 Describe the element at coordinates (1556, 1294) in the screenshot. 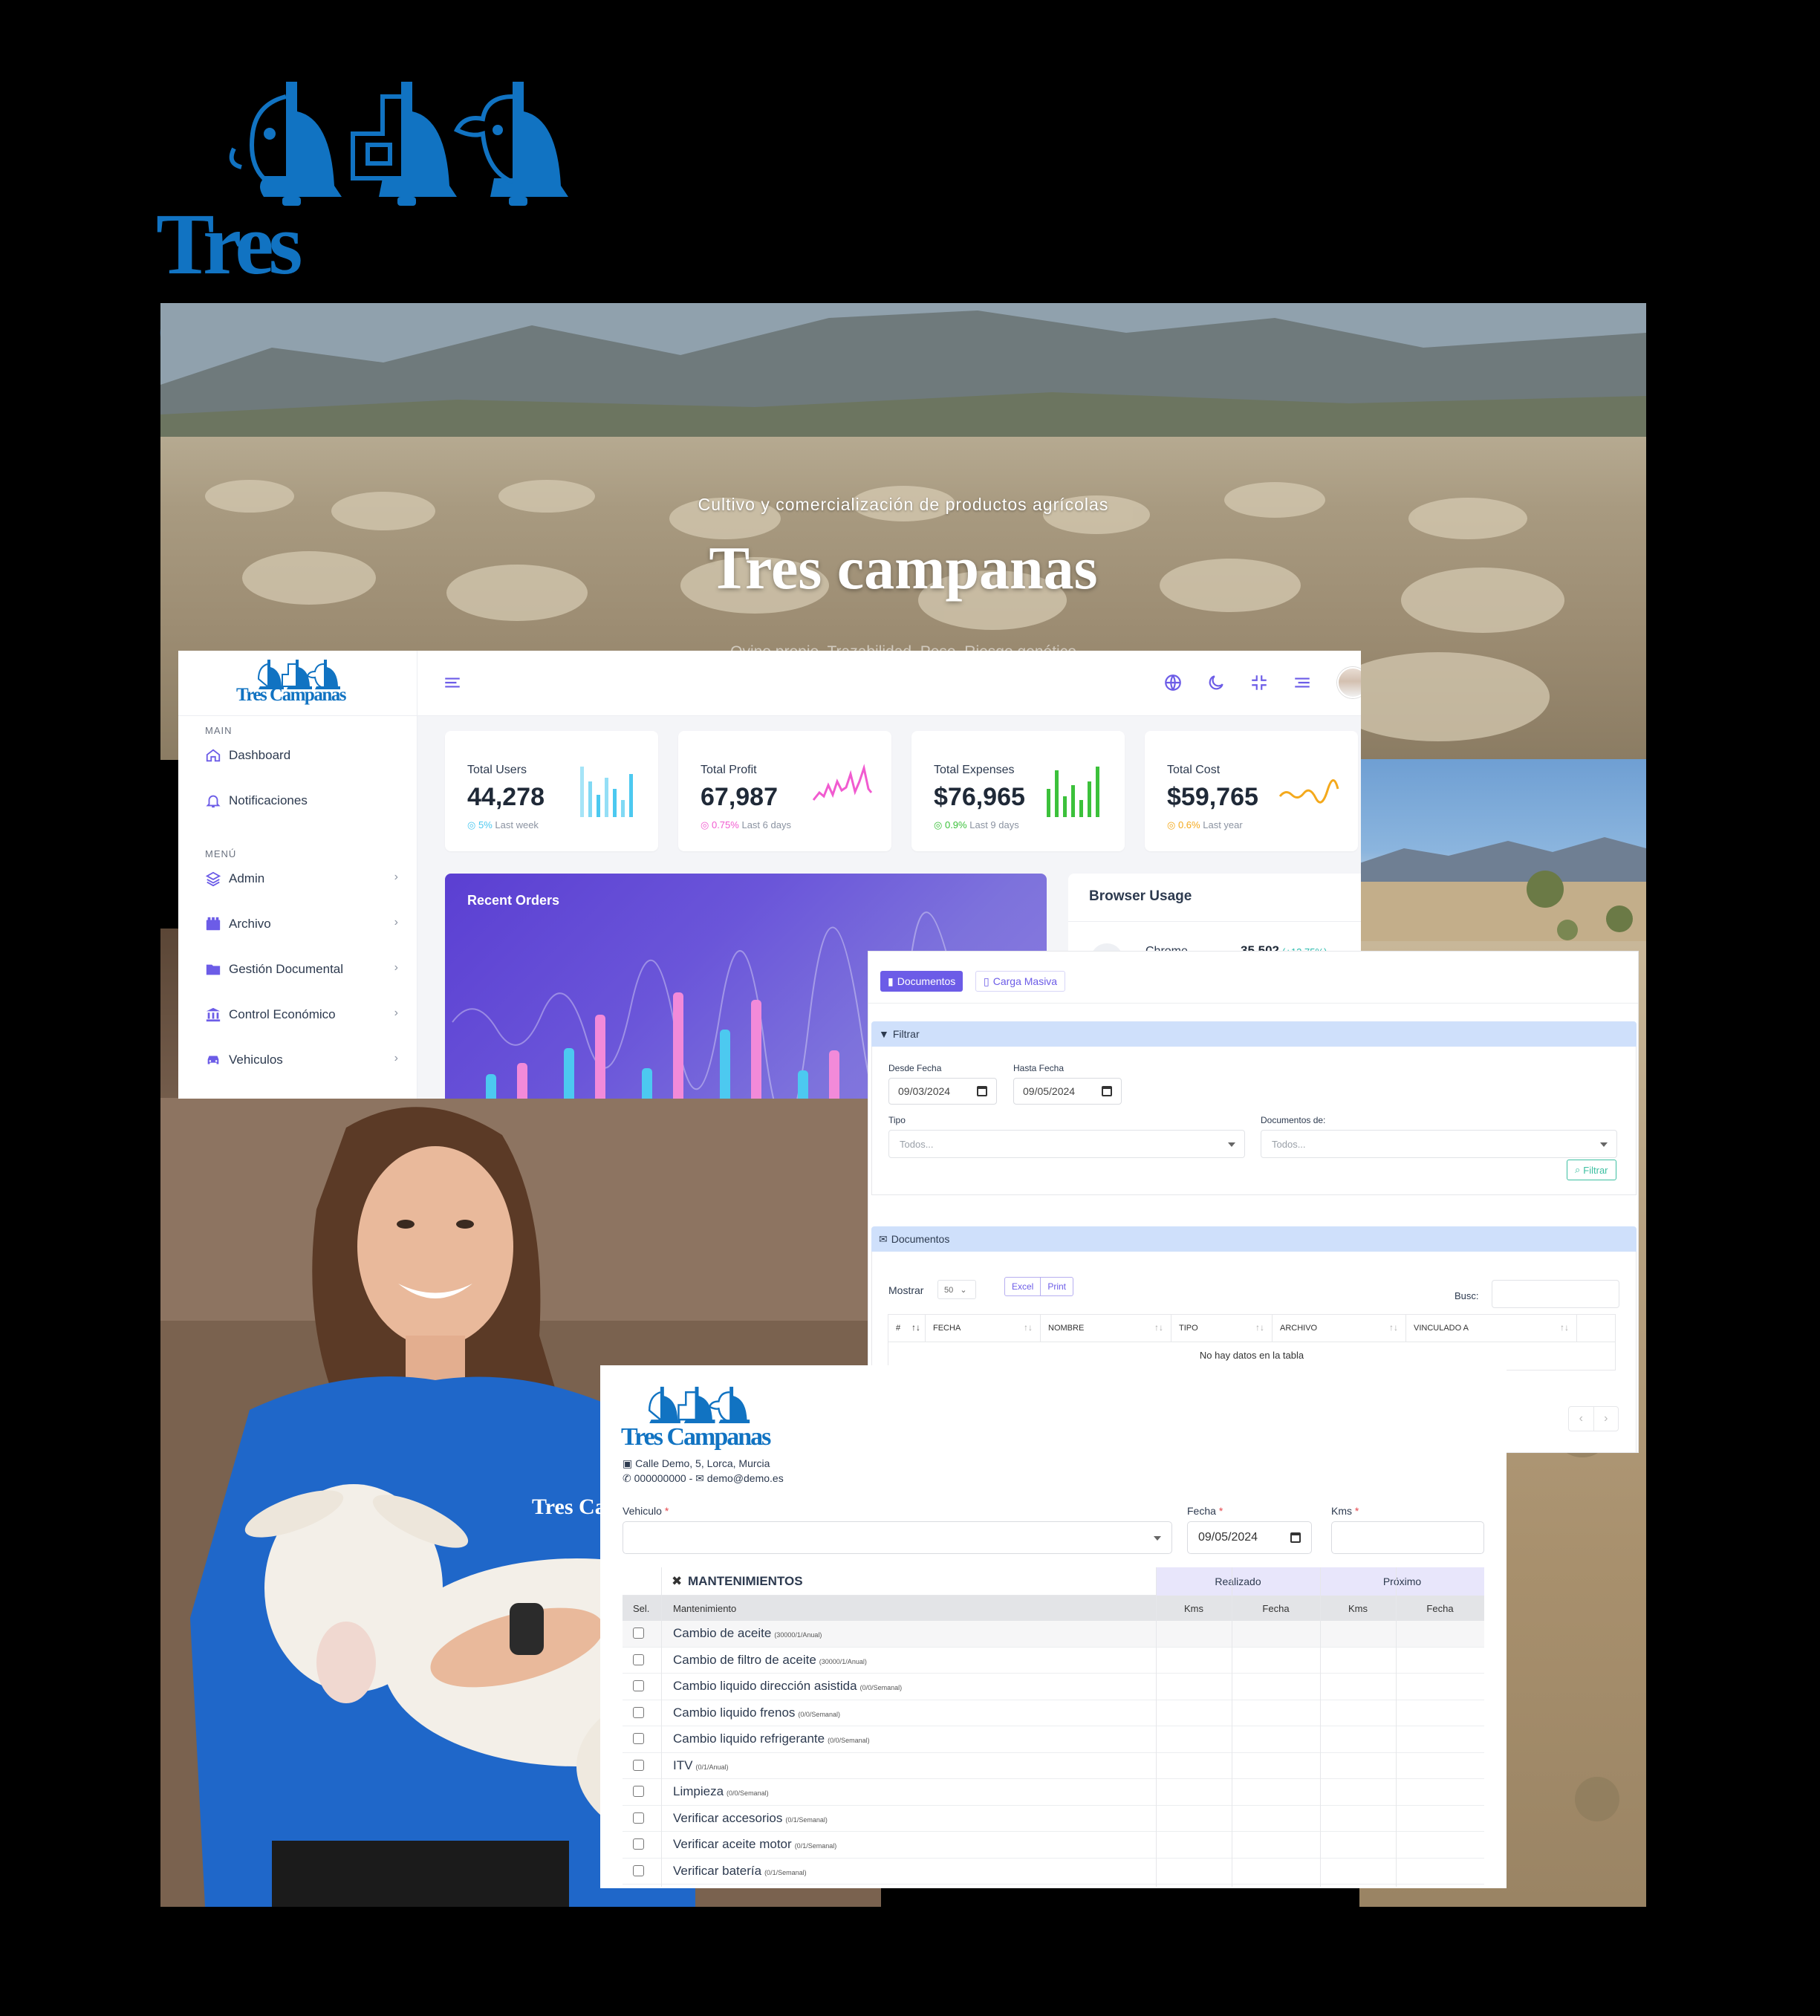

I see `search-input` at that location.